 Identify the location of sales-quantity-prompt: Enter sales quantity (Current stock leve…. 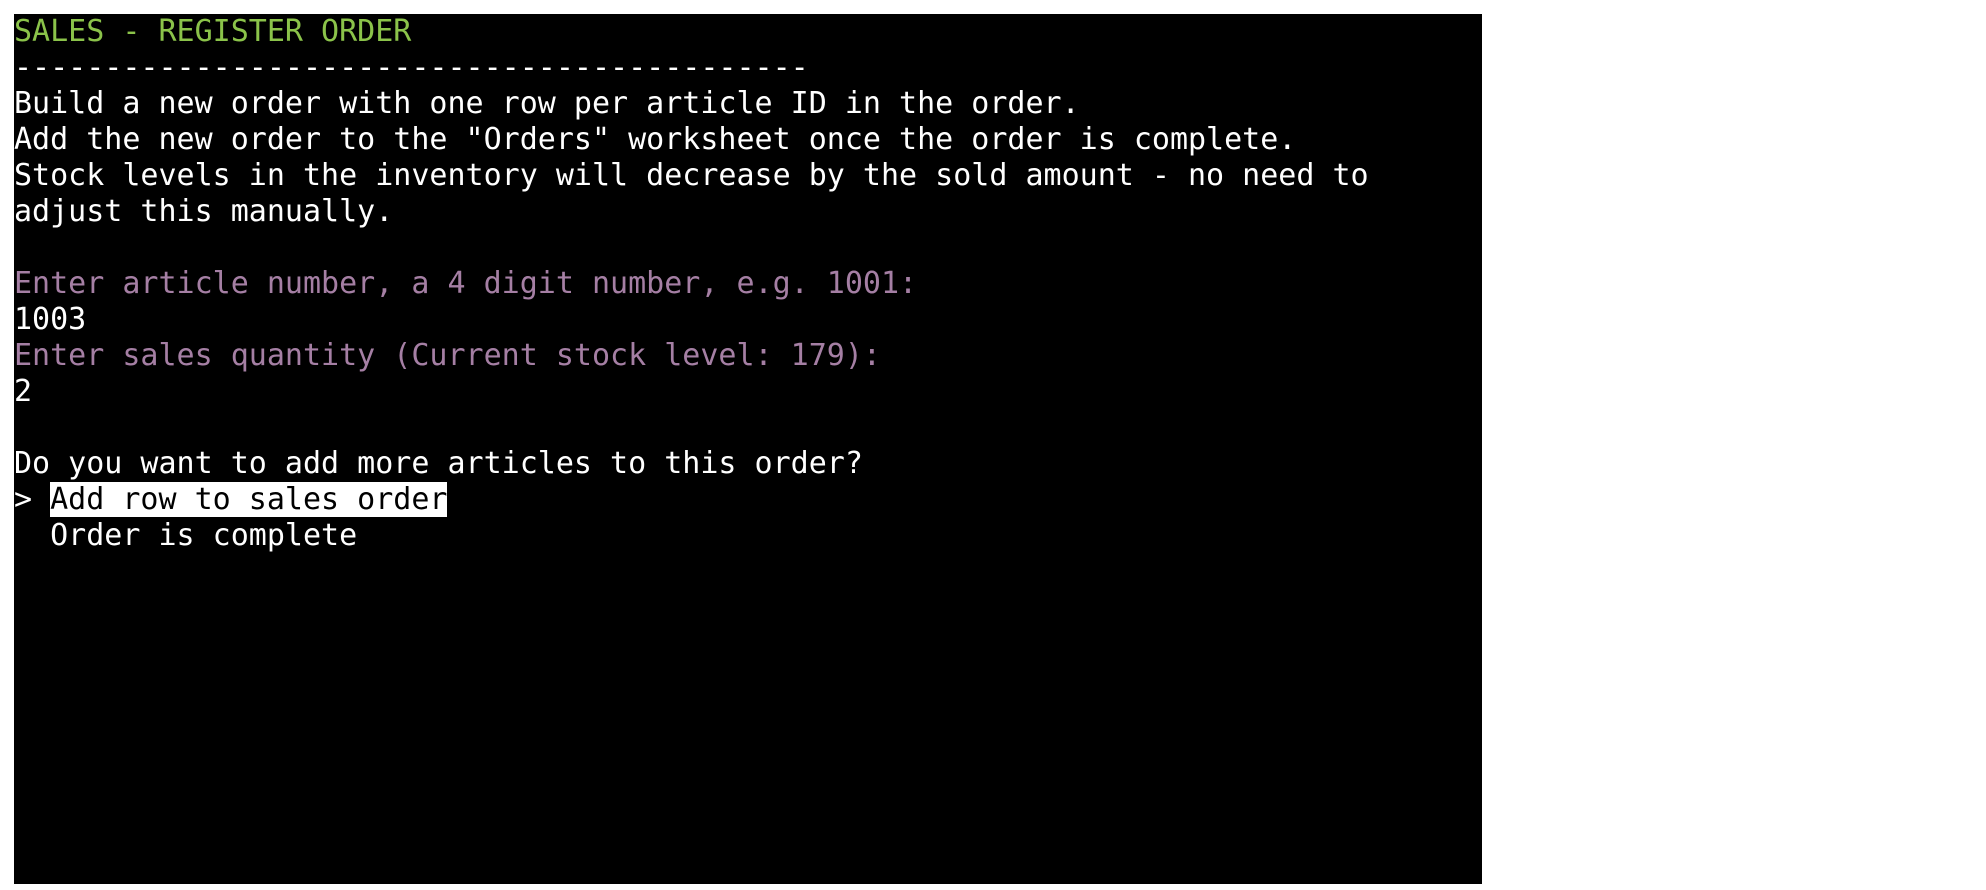
(447, 355).